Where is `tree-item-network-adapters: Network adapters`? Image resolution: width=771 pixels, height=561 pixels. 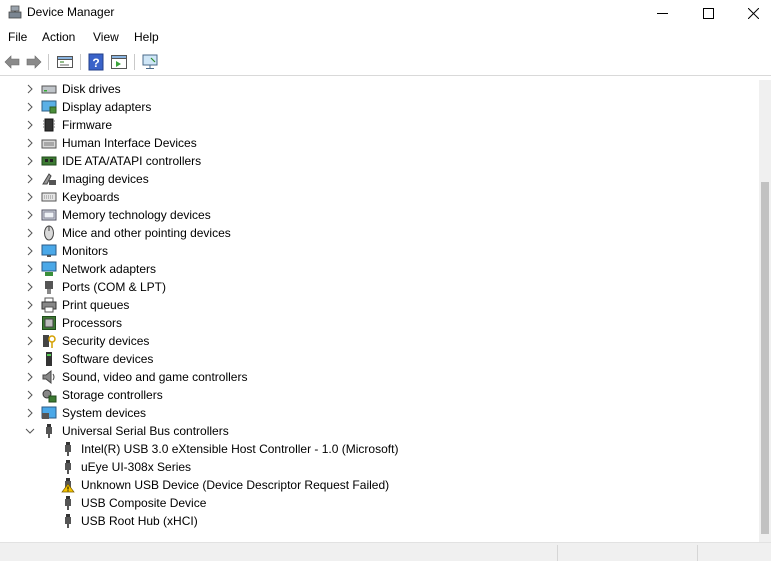 tree-item-network-adapters: Network adapters is located at coordinates (379, 269).